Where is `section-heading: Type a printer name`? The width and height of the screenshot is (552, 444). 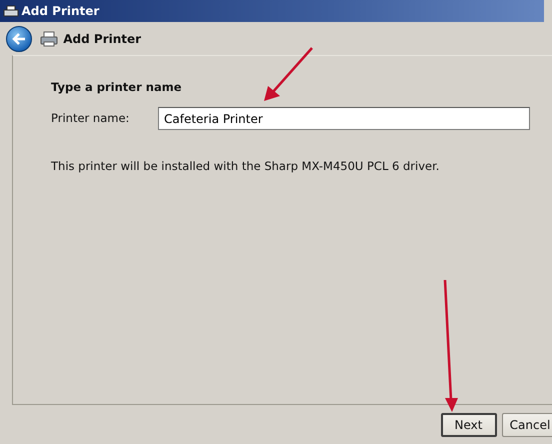 section-heading: Type a printer name is located at coordinates (117, 87).